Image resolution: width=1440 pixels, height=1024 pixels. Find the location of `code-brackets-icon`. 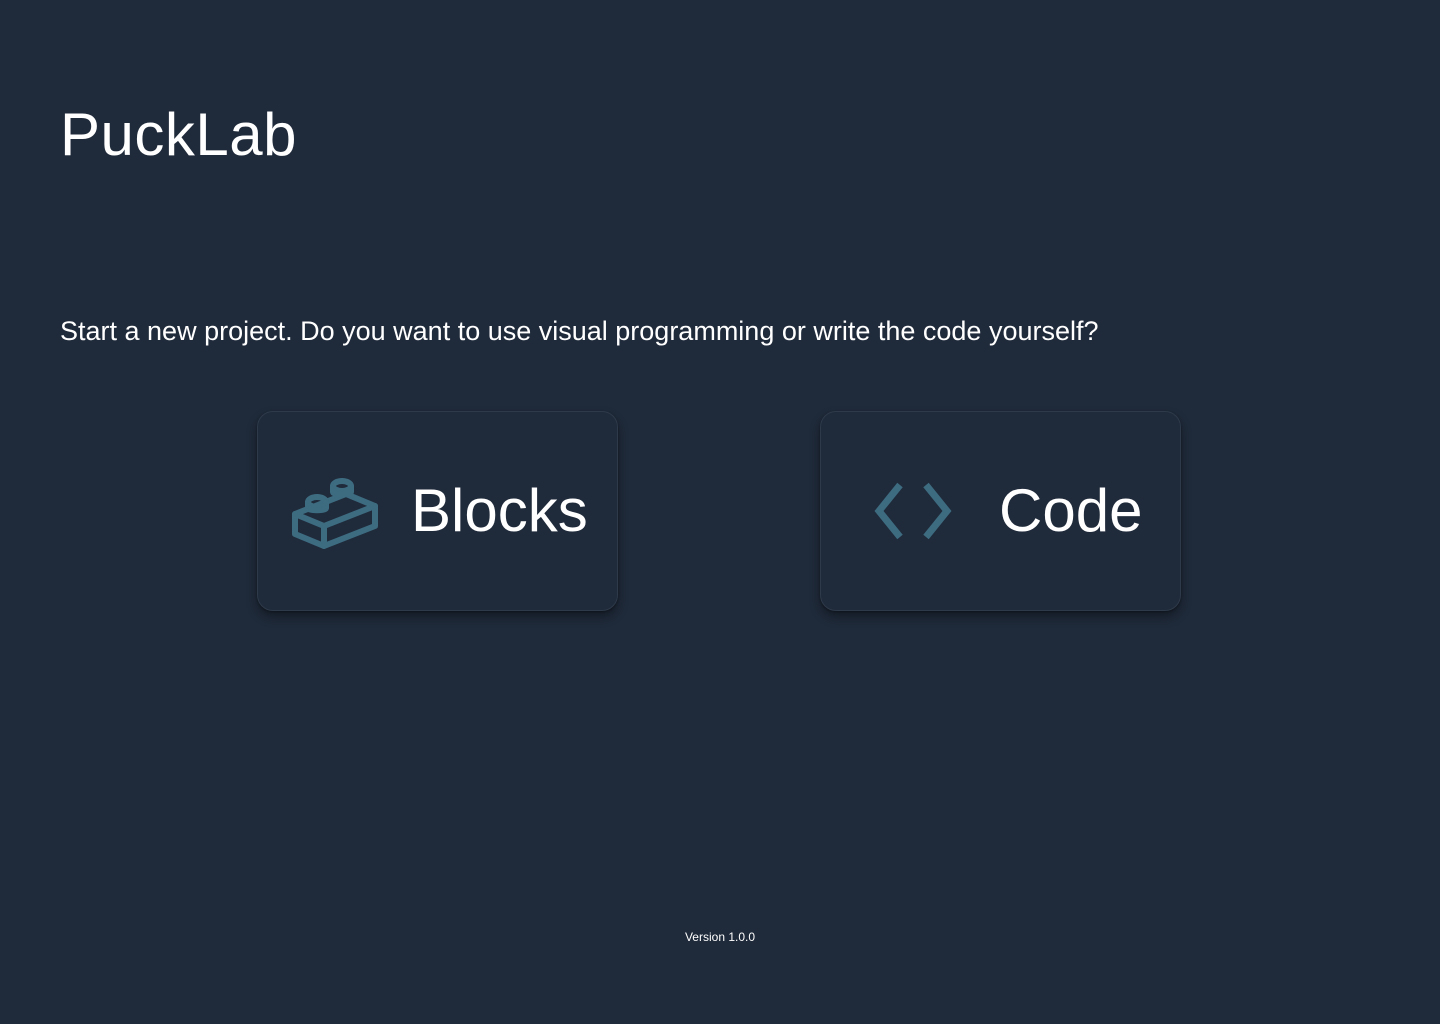

code-brackets-icon is located at coordinates (913, 511).